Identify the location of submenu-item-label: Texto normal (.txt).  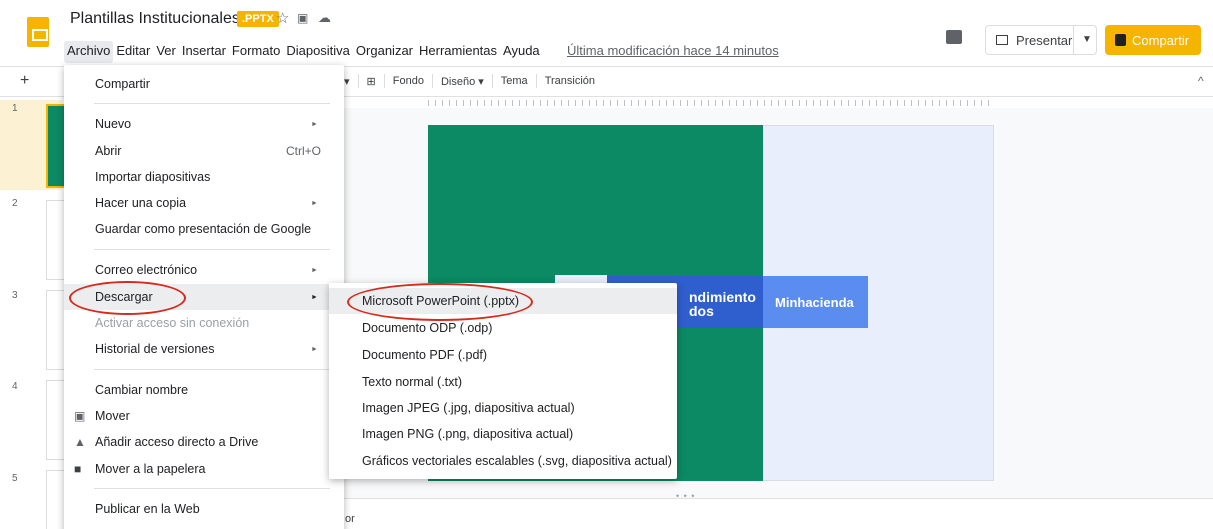
(412, 382).